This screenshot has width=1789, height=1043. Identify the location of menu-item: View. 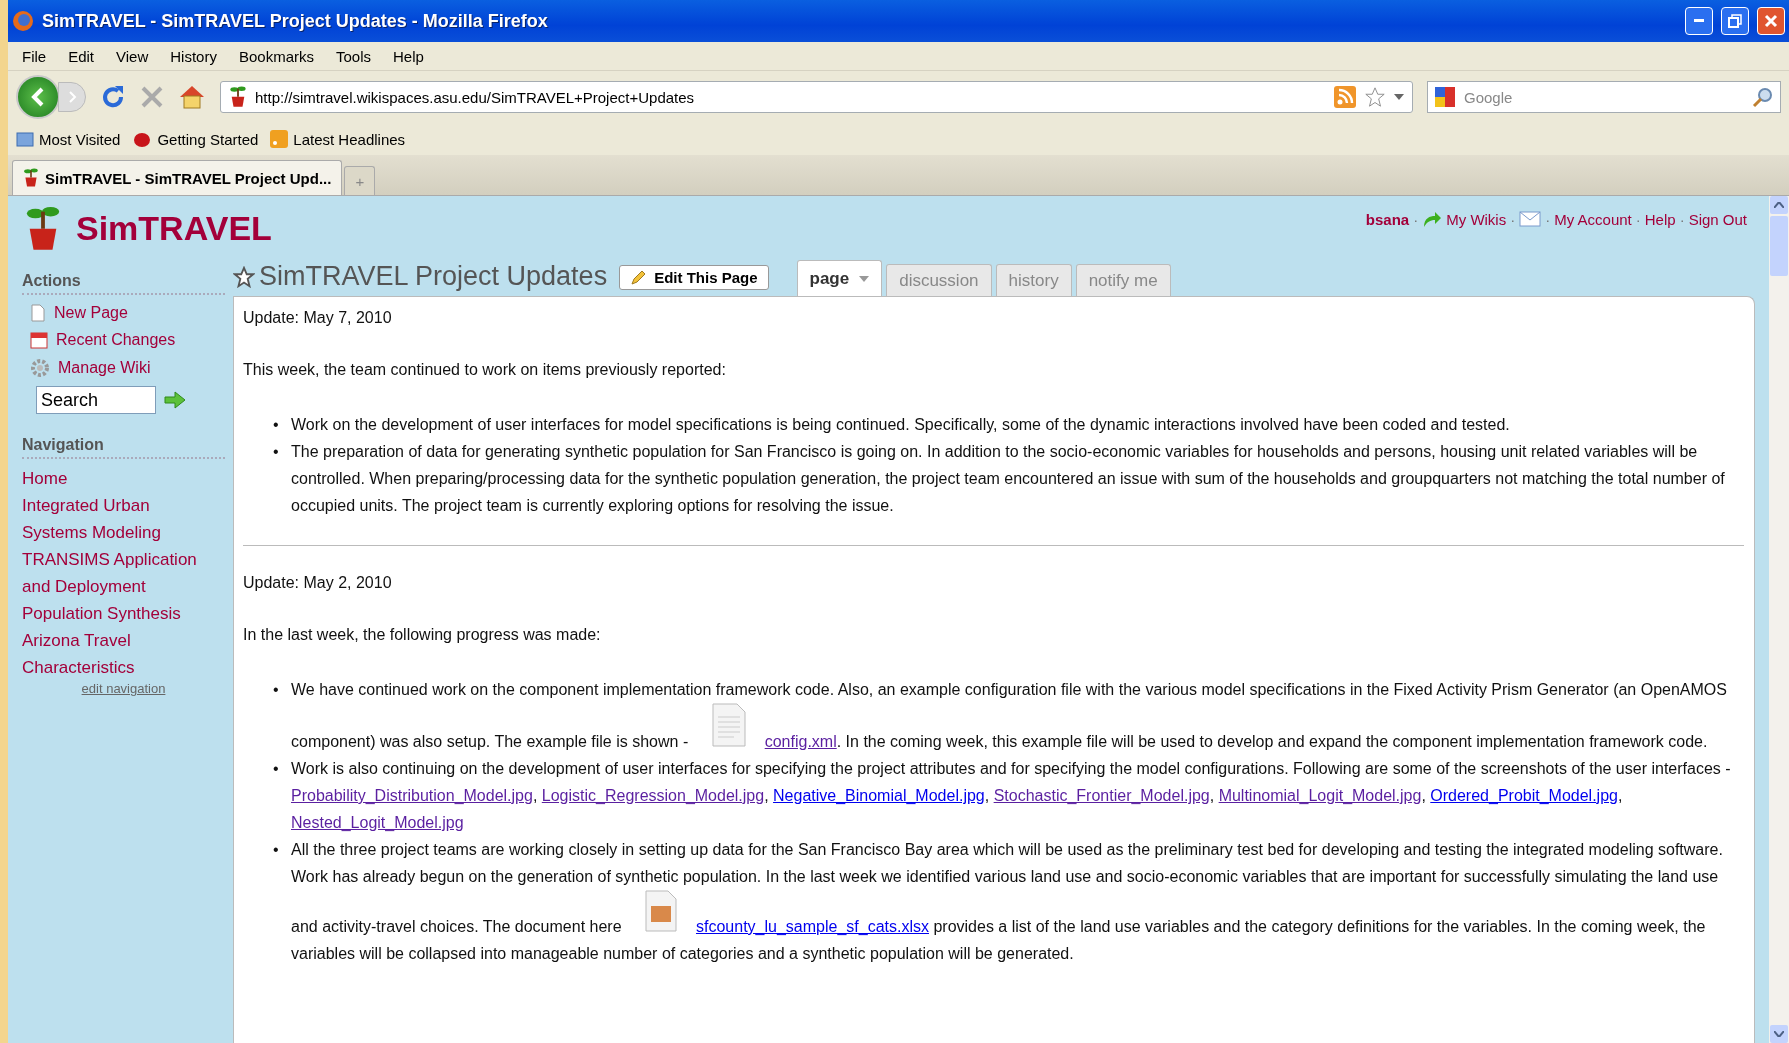
(132, 56).